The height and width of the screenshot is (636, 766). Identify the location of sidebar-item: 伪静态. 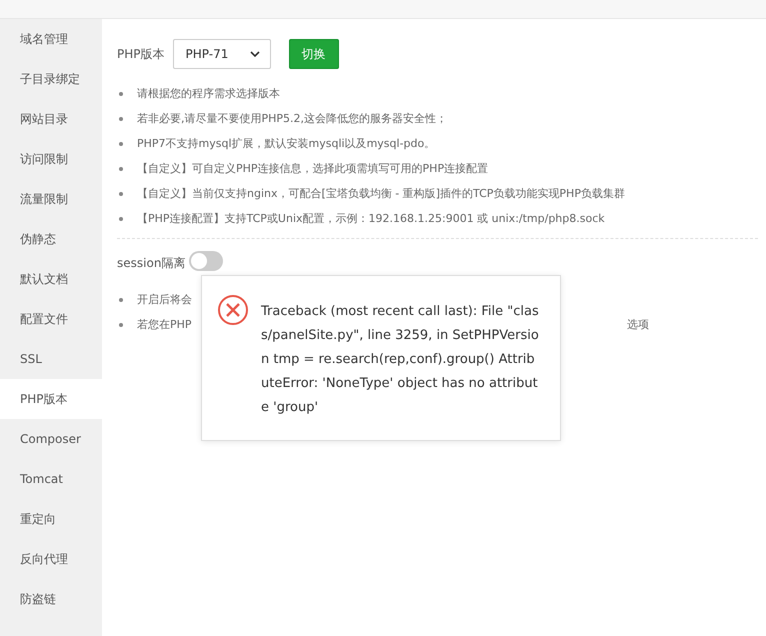
(51, 239).